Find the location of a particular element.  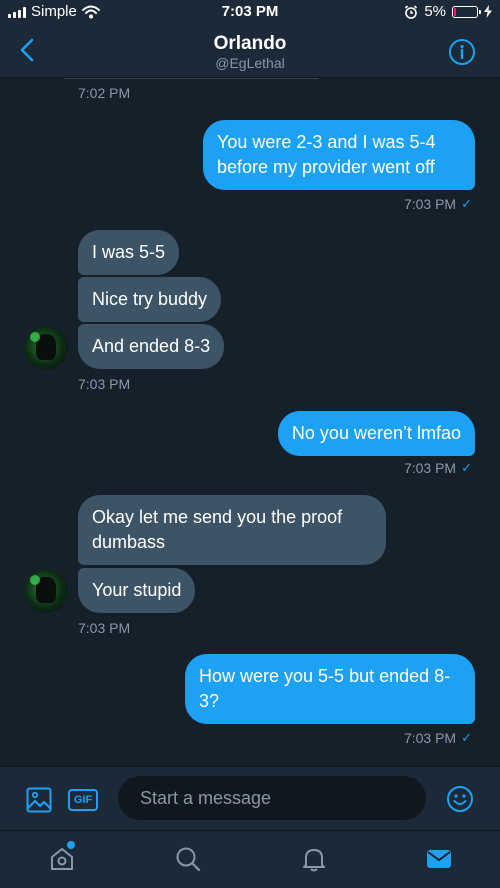

smiley-icon is located at coordinates (460, 799).